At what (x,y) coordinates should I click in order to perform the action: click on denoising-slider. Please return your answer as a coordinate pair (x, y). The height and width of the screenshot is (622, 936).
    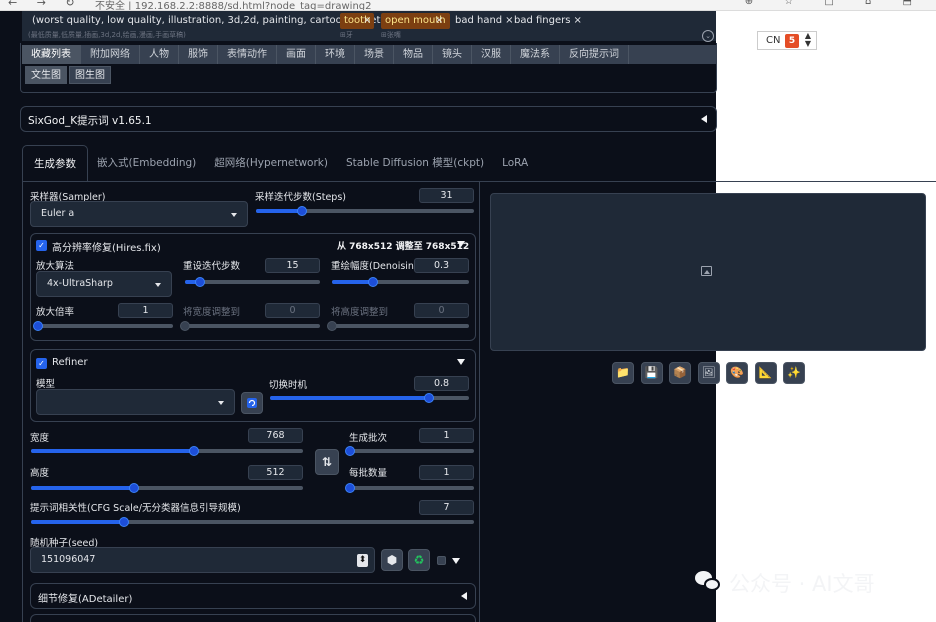
    Looking at the image, I should click on (400, 282).